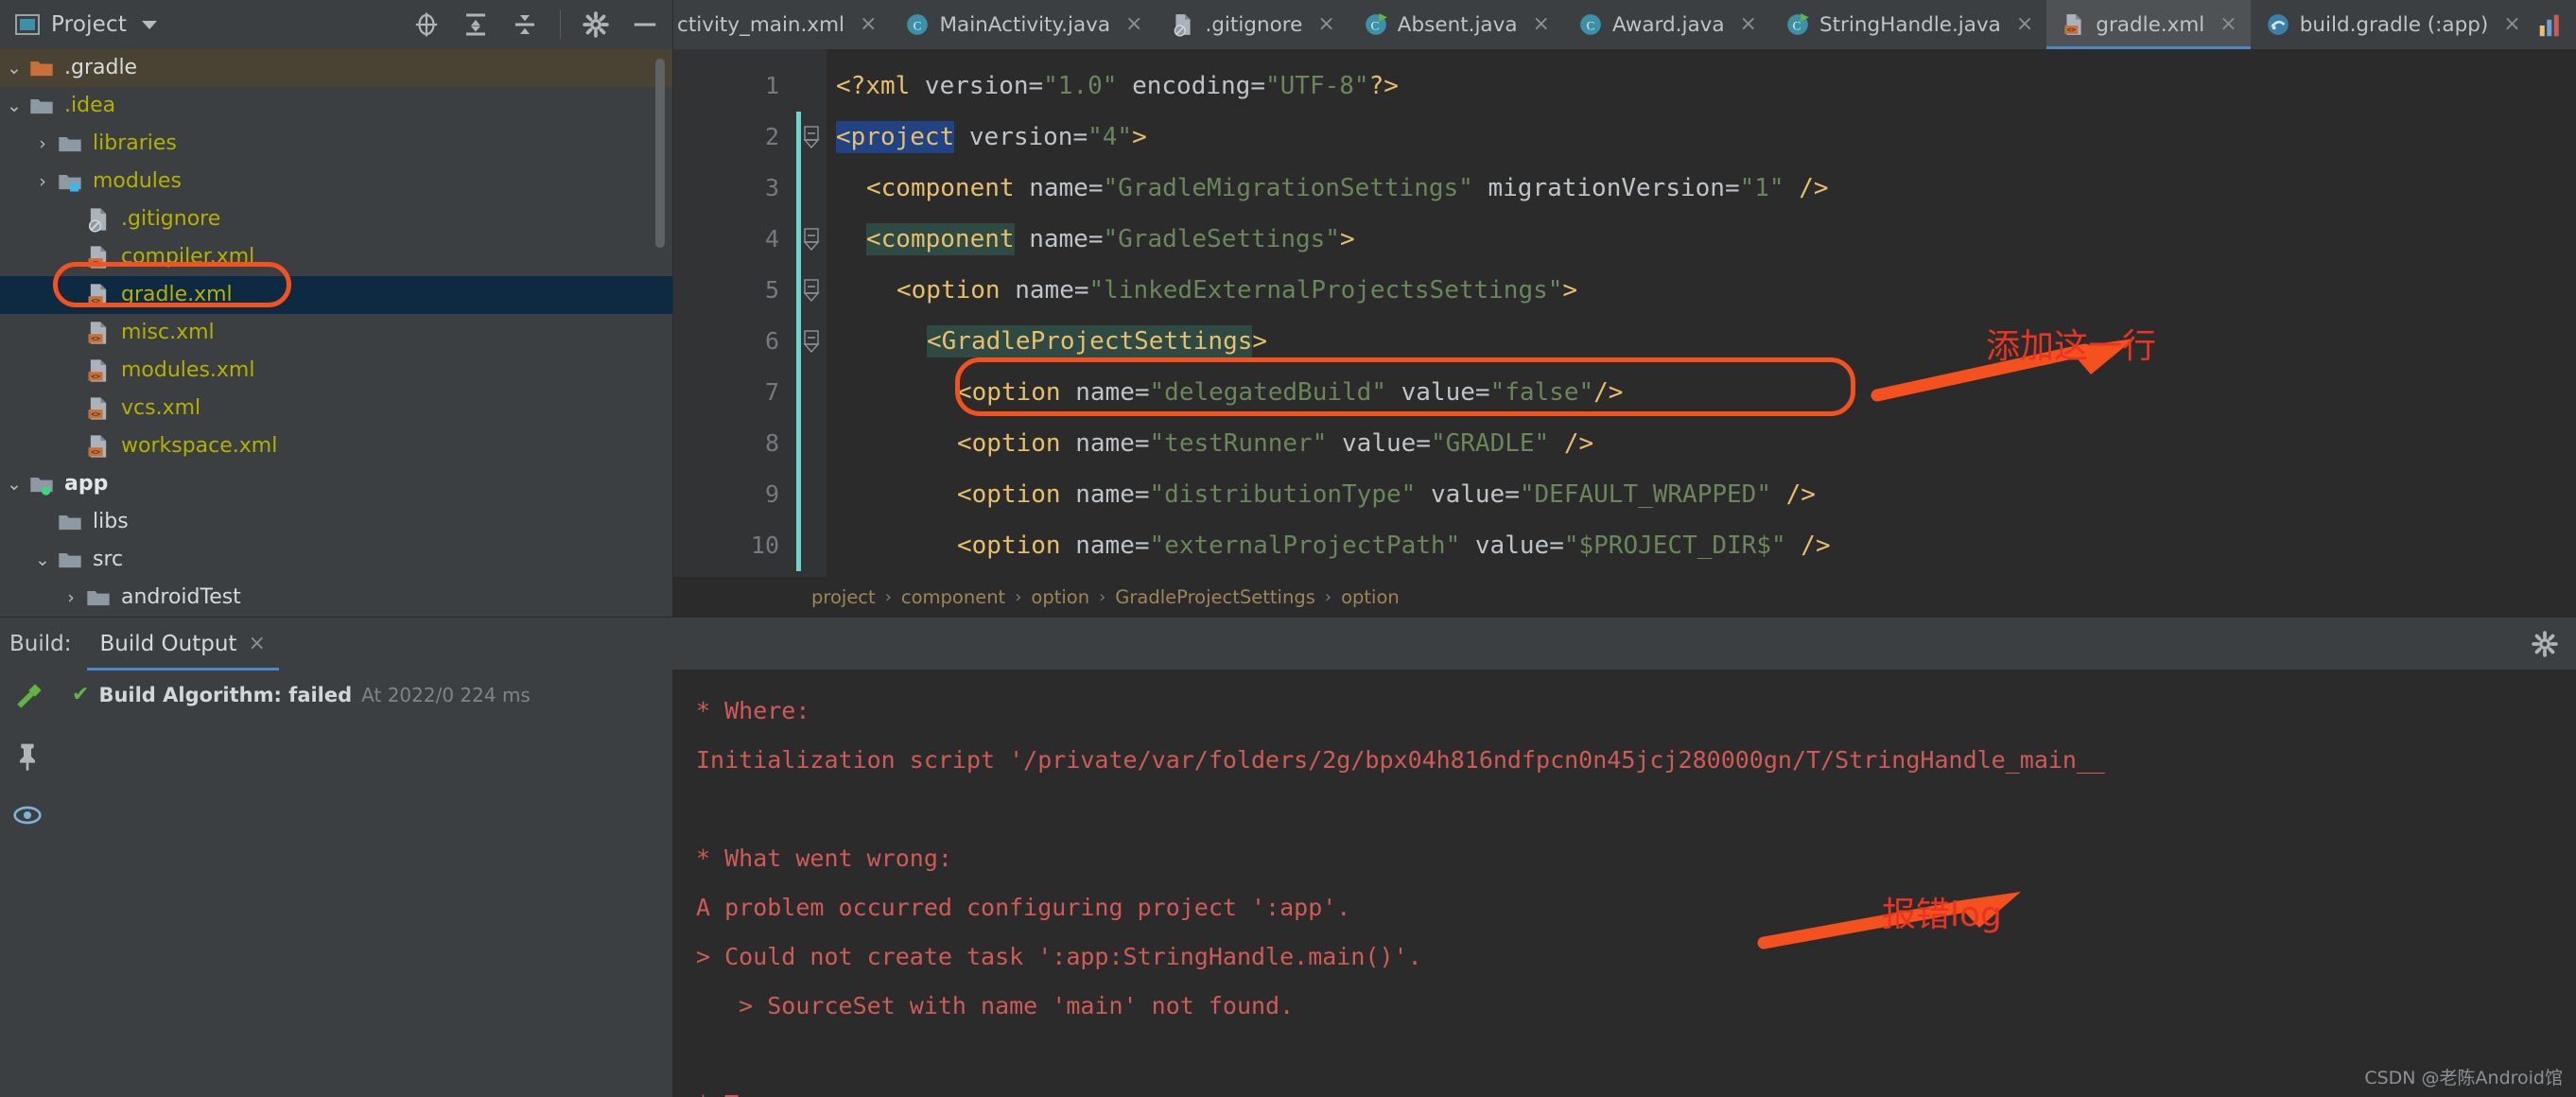 This screenshot has width=2576, height=1097. I want to click on build-result-text: Build Algorithm: failed, so click(225, 695).